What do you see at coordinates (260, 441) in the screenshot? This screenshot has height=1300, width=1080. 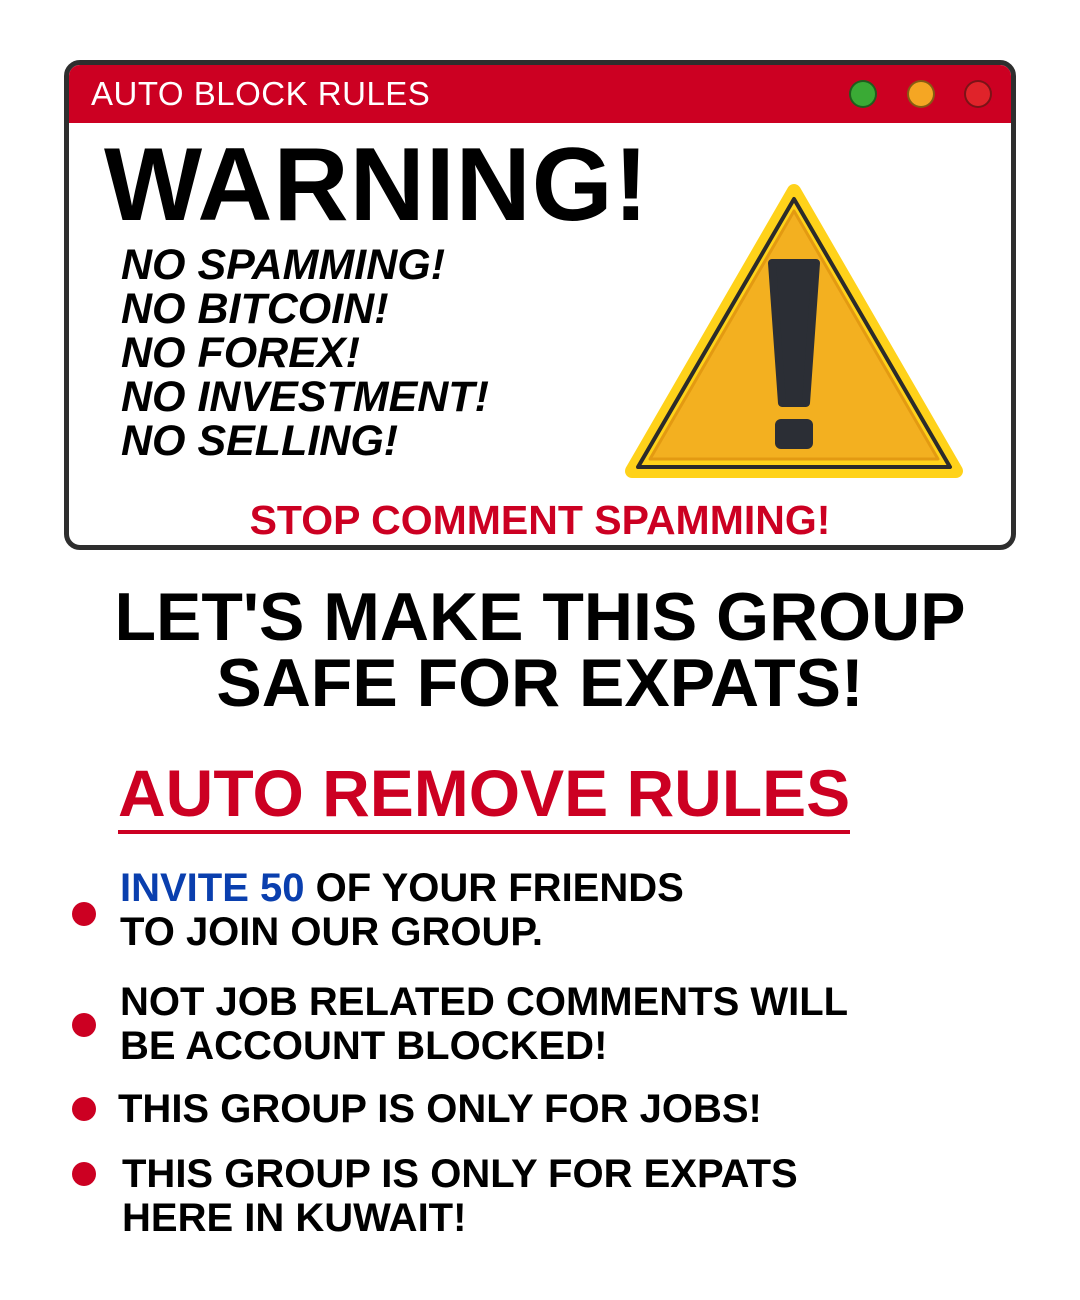 I see `warning-rule-item: NO SELLING!` at bounding box center [260, 441].